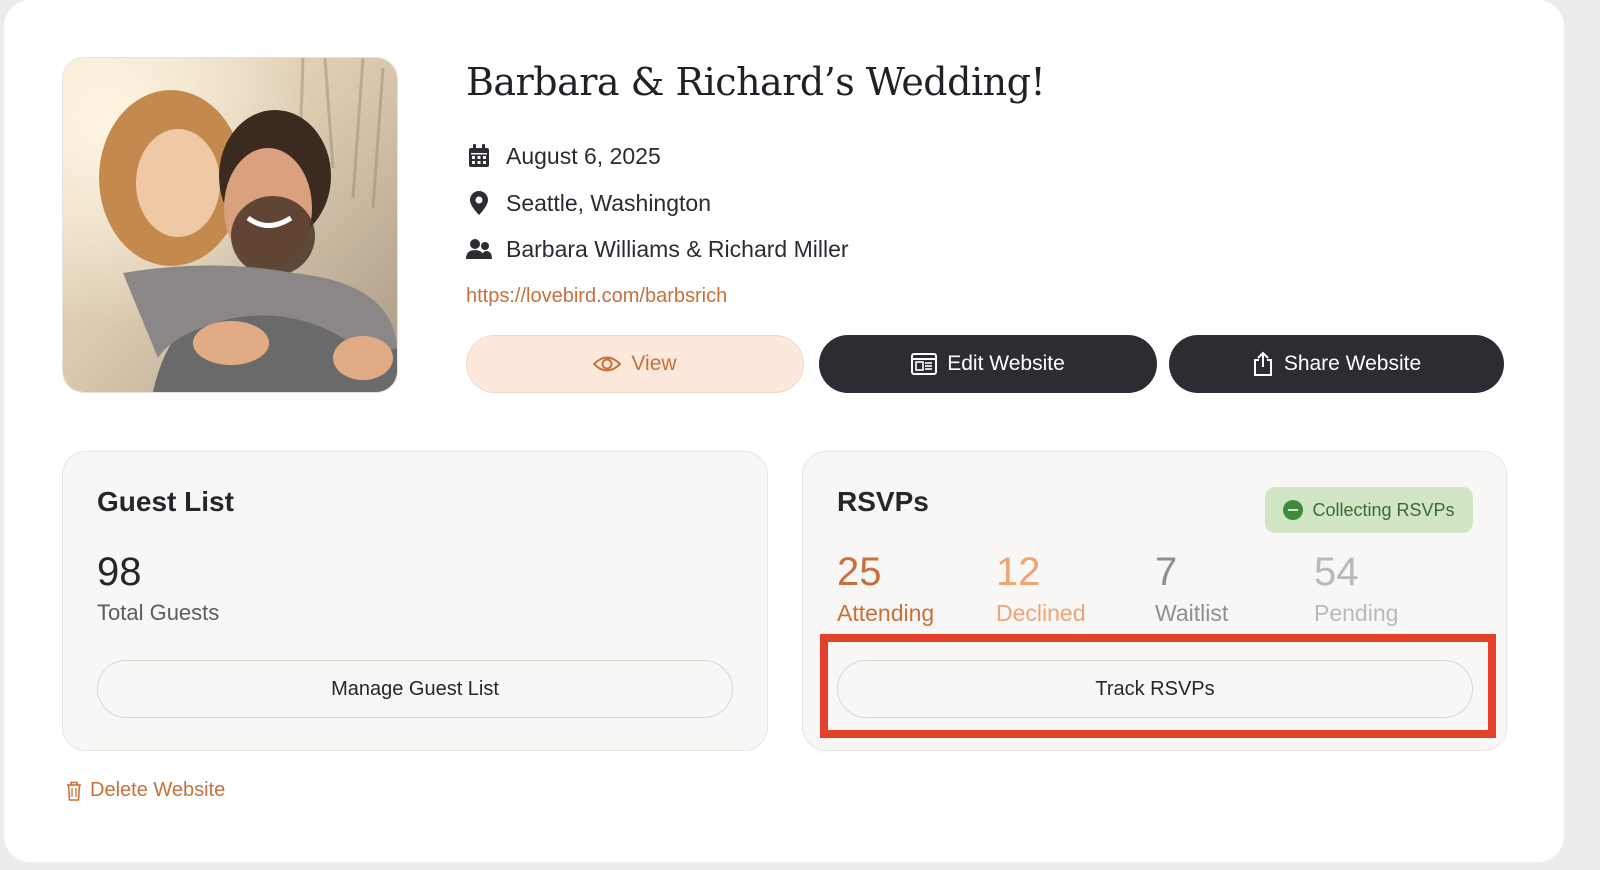 The image size is (1600, 870). Describe the element at coordinates (1356, 613) in the screenshot. I see `pending-label: Pending` at that location.